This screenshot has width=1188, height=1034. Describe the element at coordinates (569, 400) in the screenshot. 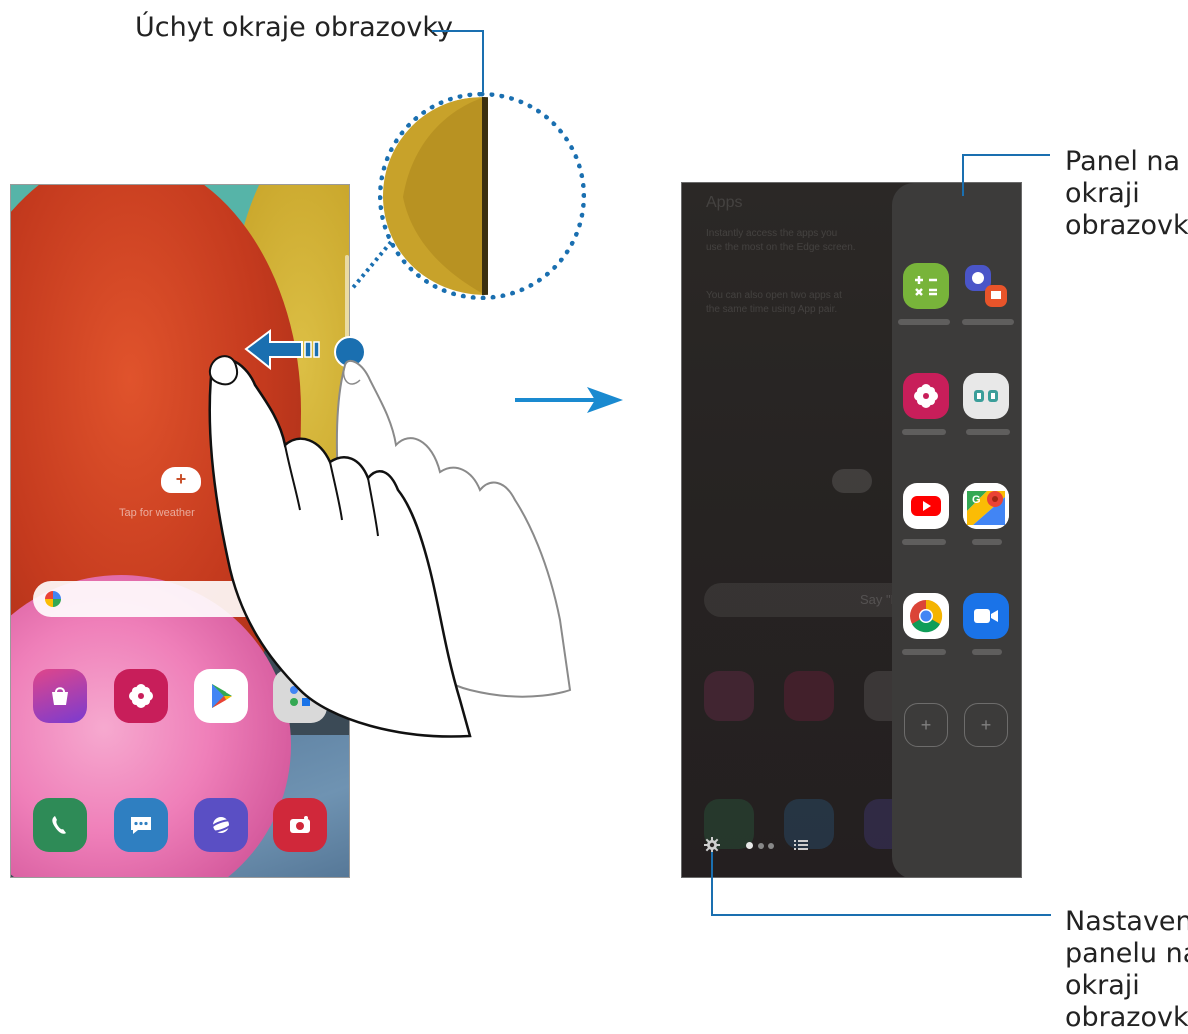

I see `transition-arrow` at that location.